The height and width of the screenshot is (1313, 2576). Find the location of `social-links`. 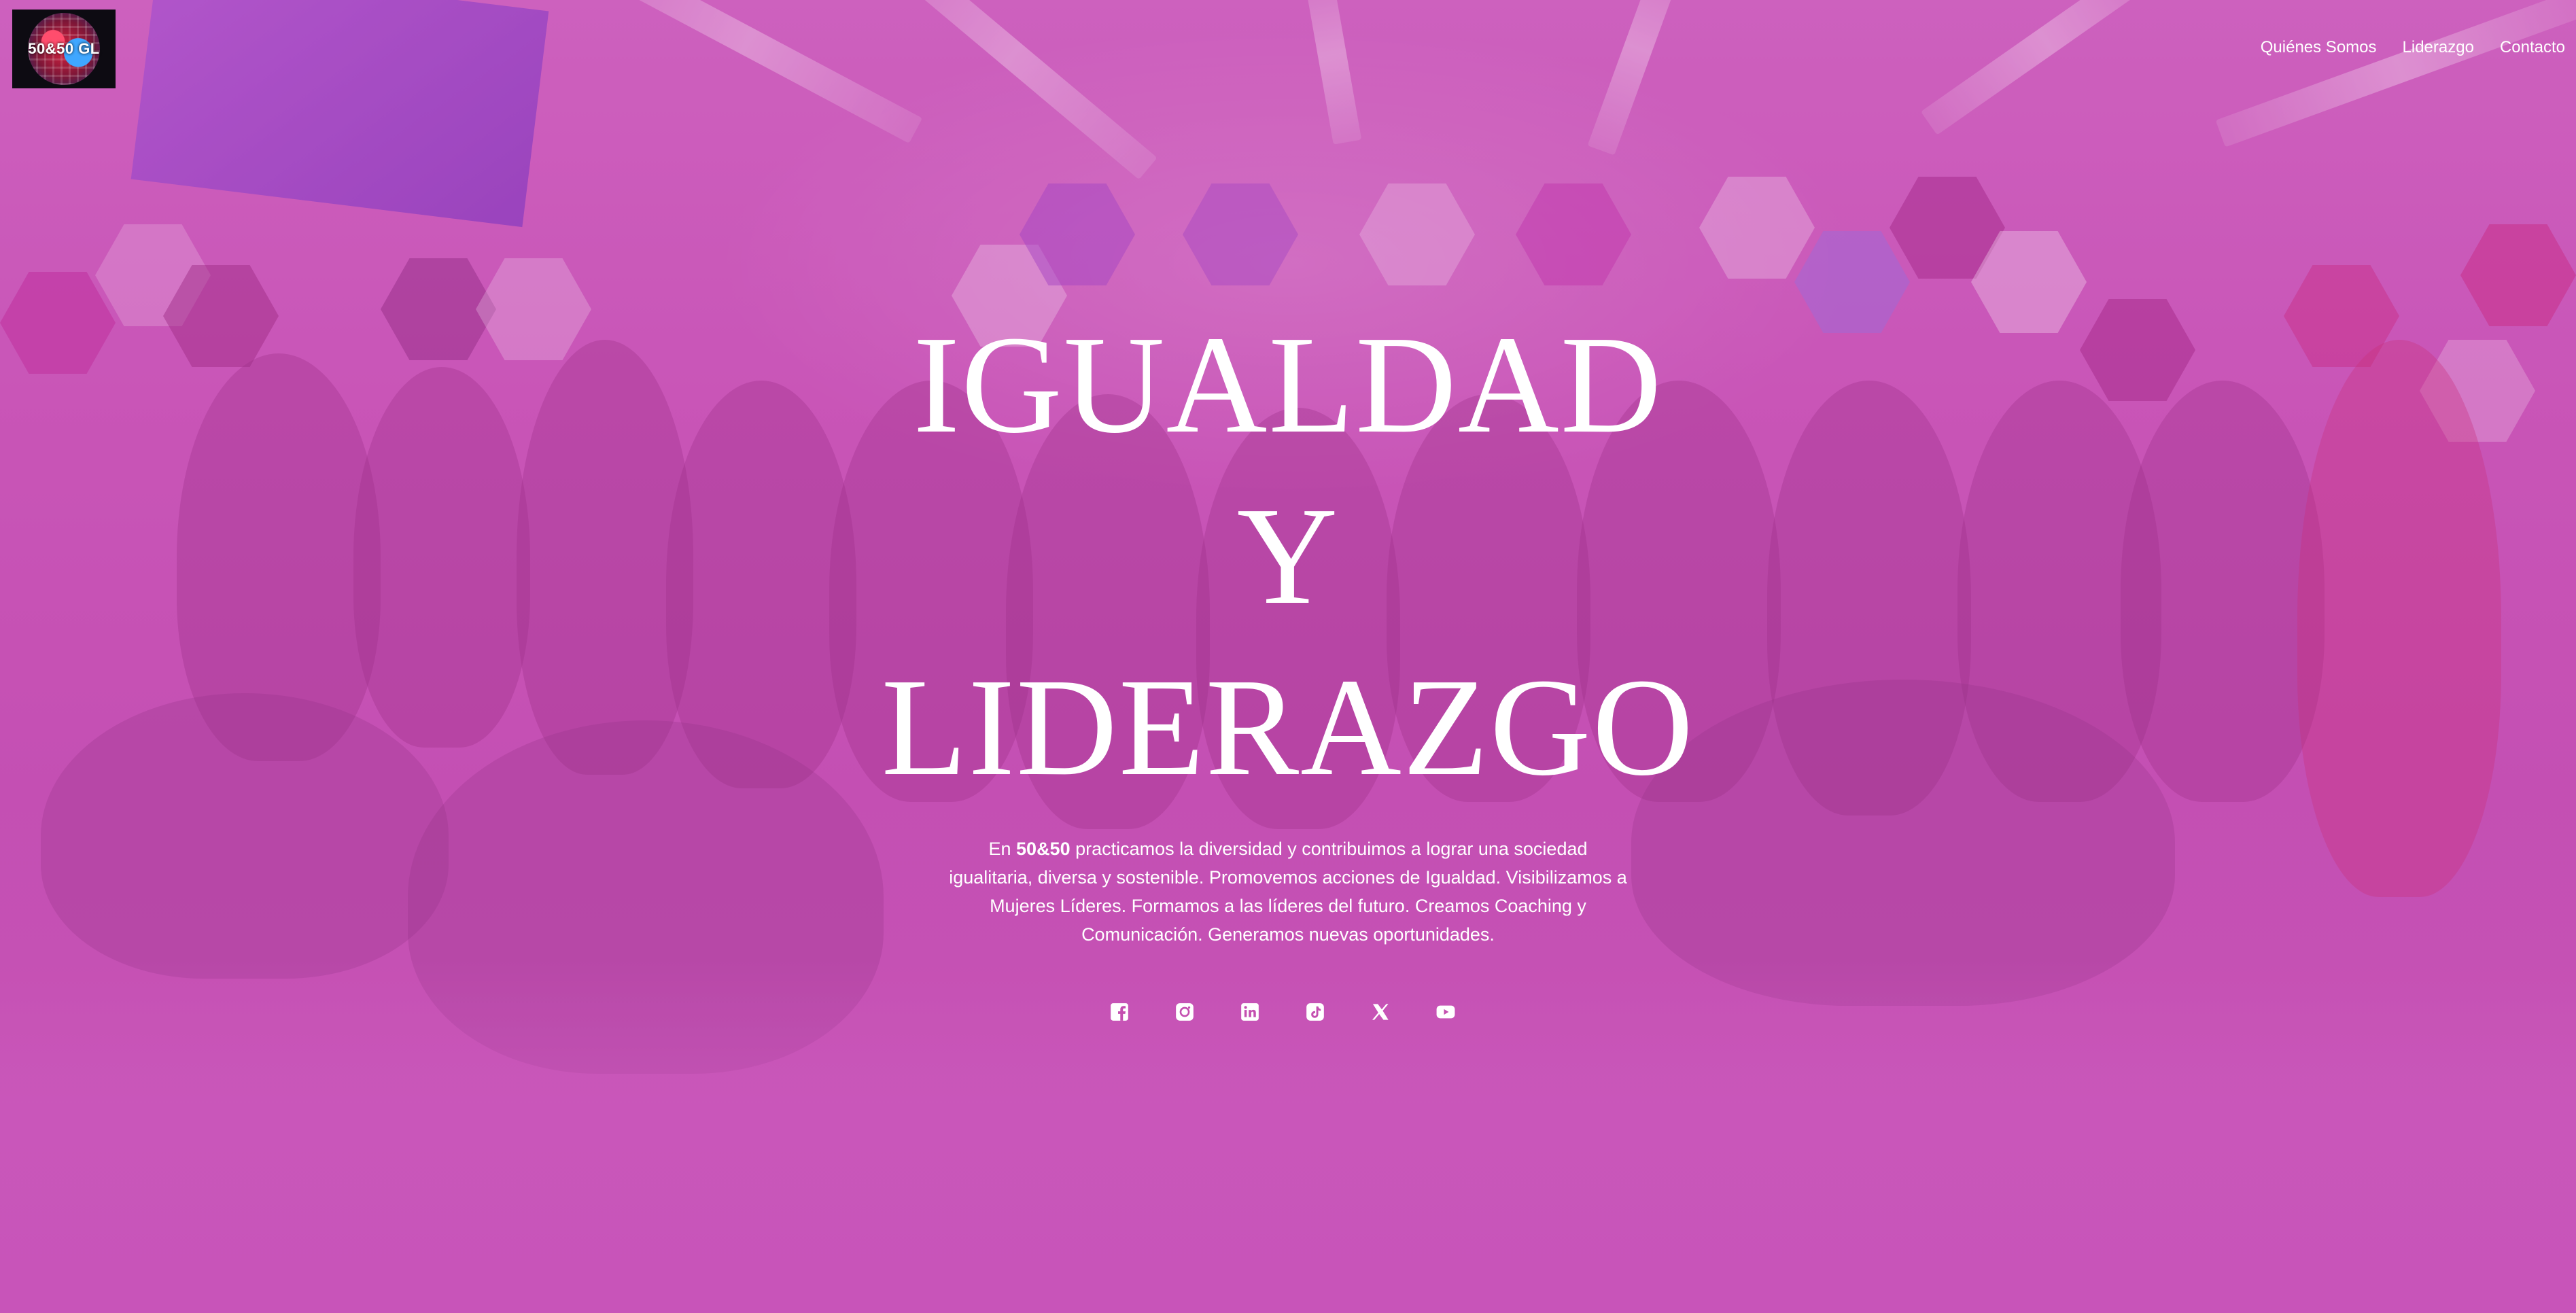

social-links is located at coordinates (1282, 1011).